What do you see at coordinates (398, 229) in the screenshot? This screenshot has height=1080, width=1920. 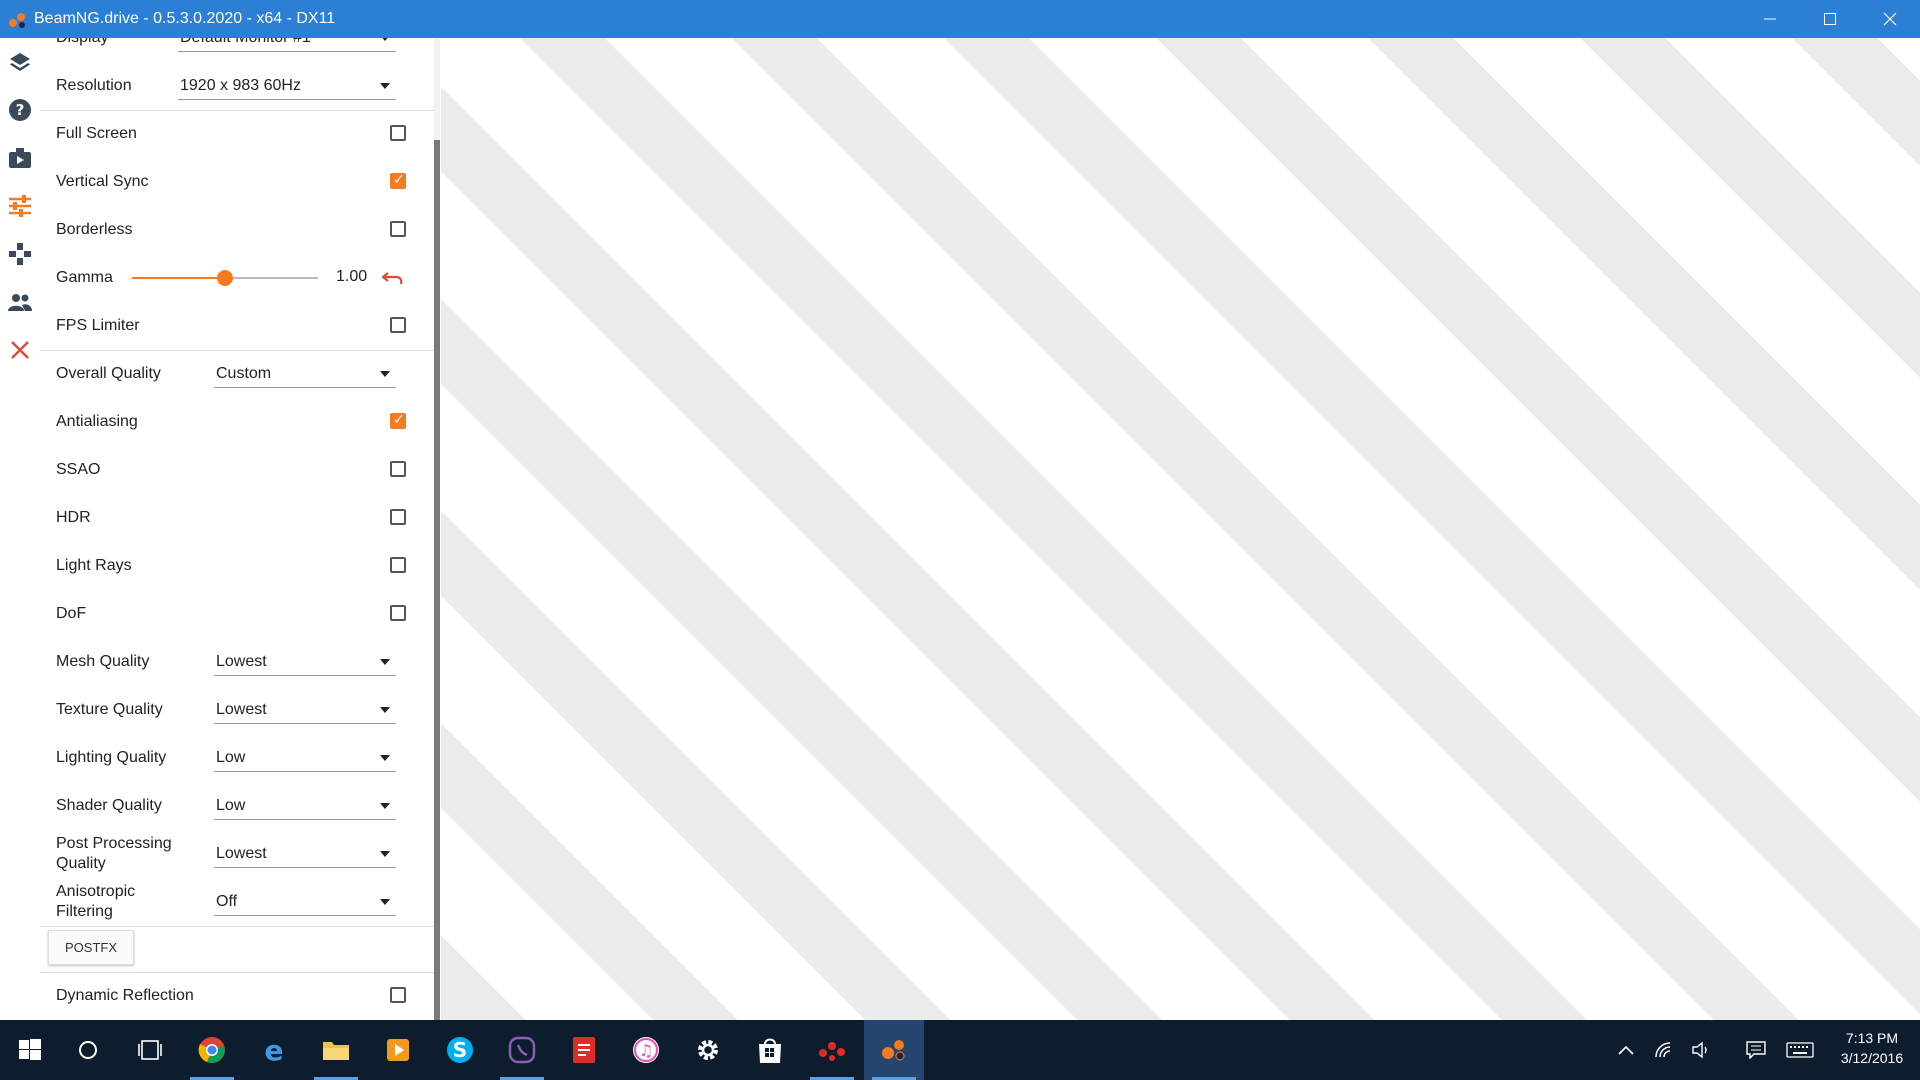 I see `borderless-checkbox` at bounding box center [398, 229].